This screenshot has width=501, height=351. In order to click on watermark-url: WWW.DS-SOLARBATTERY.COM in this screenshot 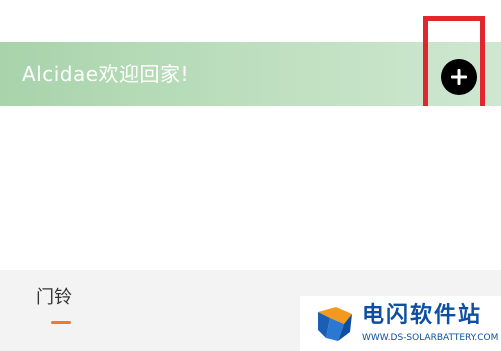, I will do `click(430, 338)`.